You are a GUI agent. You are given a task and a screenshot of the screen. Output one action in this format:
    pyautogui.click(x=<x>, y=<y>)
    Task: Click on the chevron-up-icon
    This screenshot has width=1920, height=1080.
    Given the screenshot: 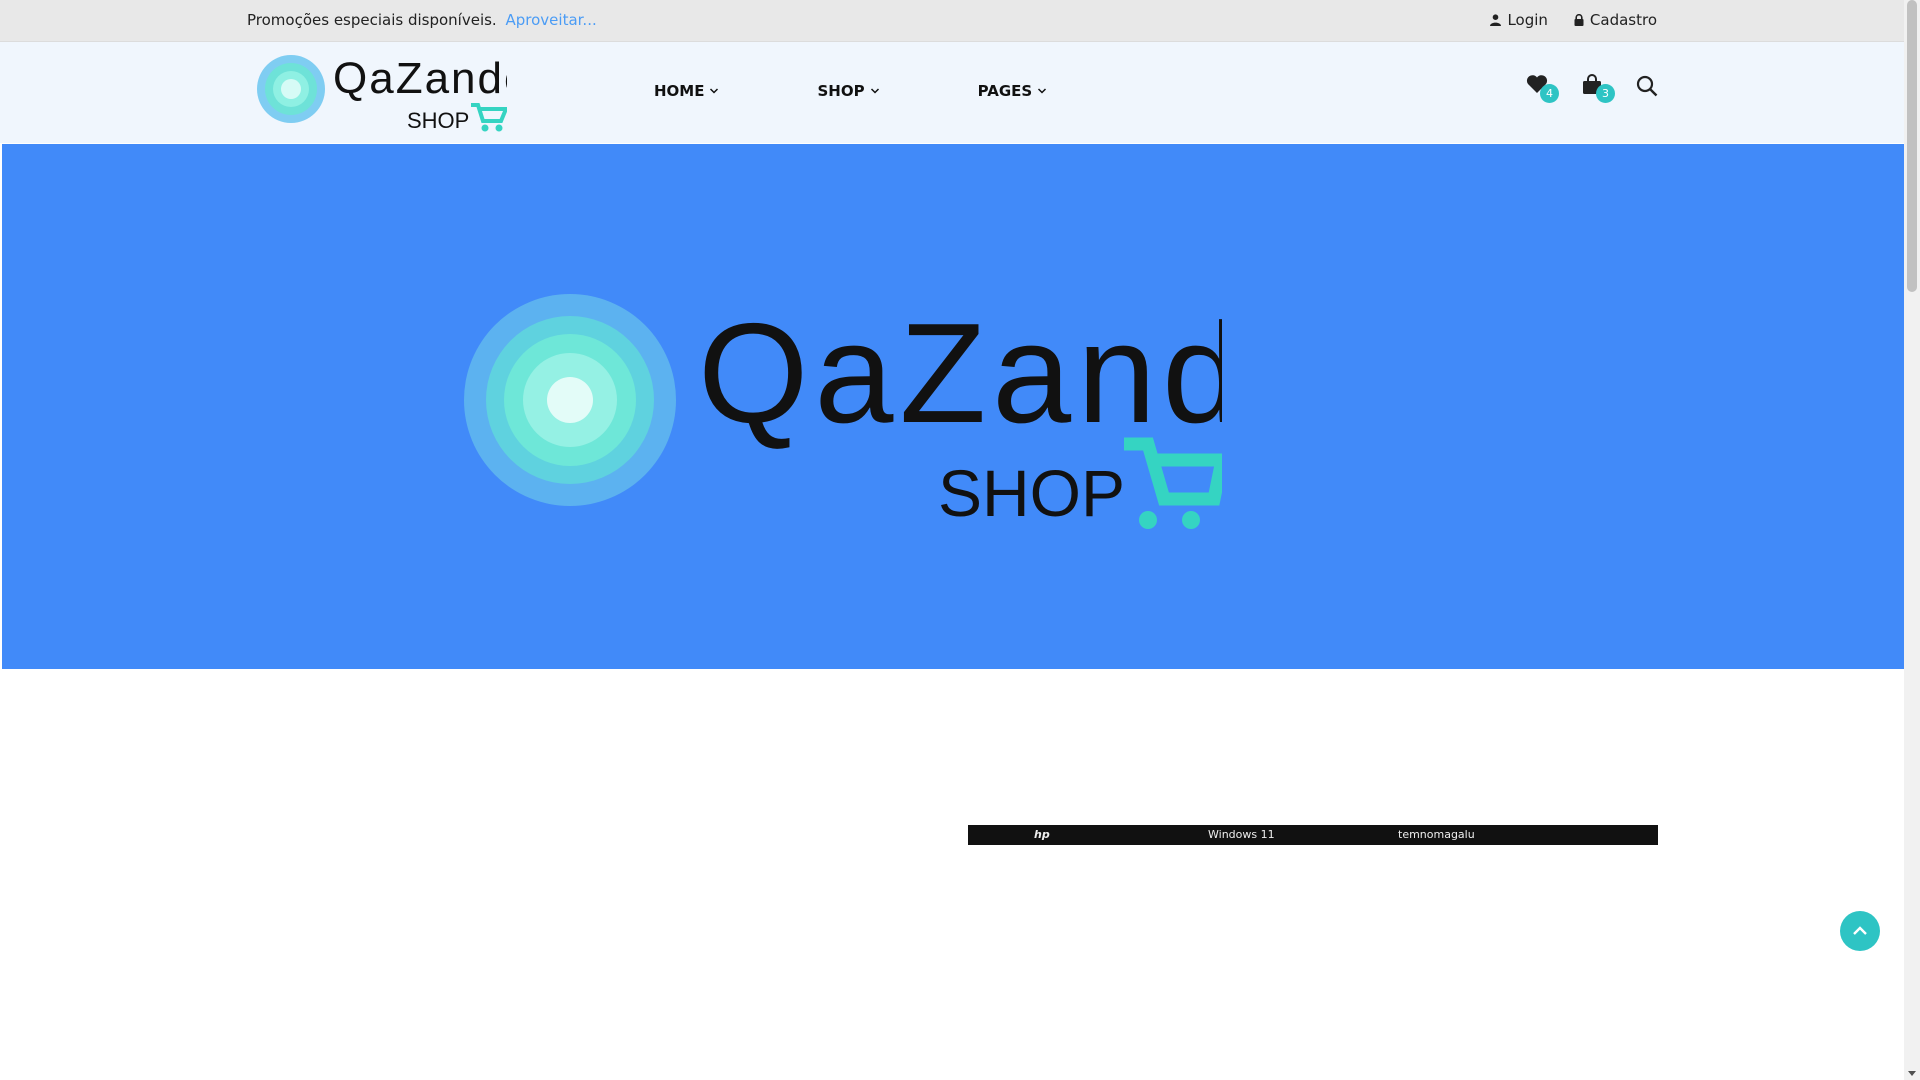 What is the action you would take?
    pyautogui.click(x=1860, y=930)
    